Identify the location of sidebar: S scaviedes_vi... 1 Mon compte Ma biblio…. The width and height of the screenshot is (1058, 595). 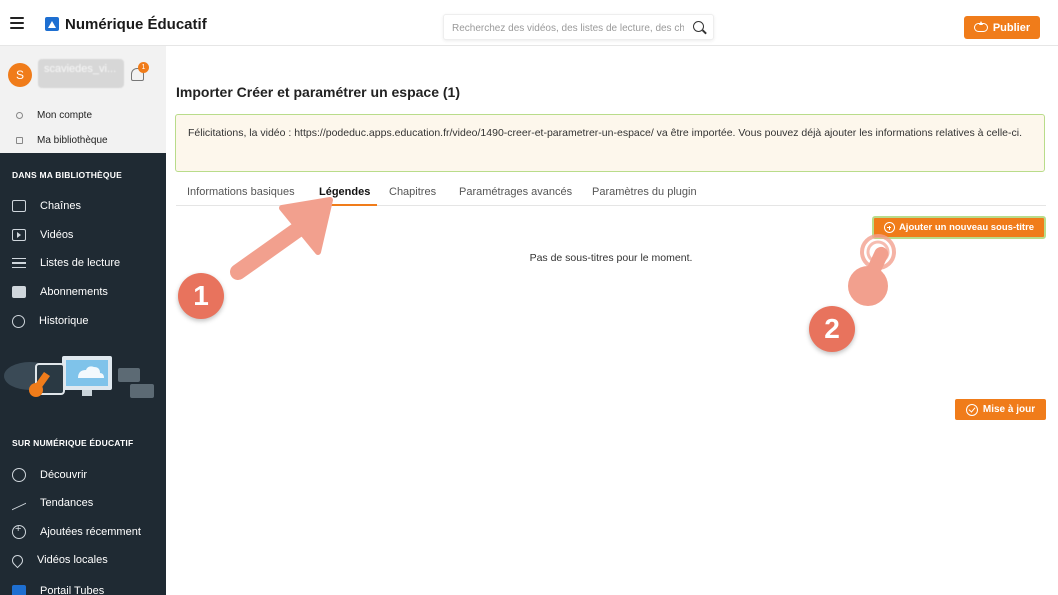
(83, 320).